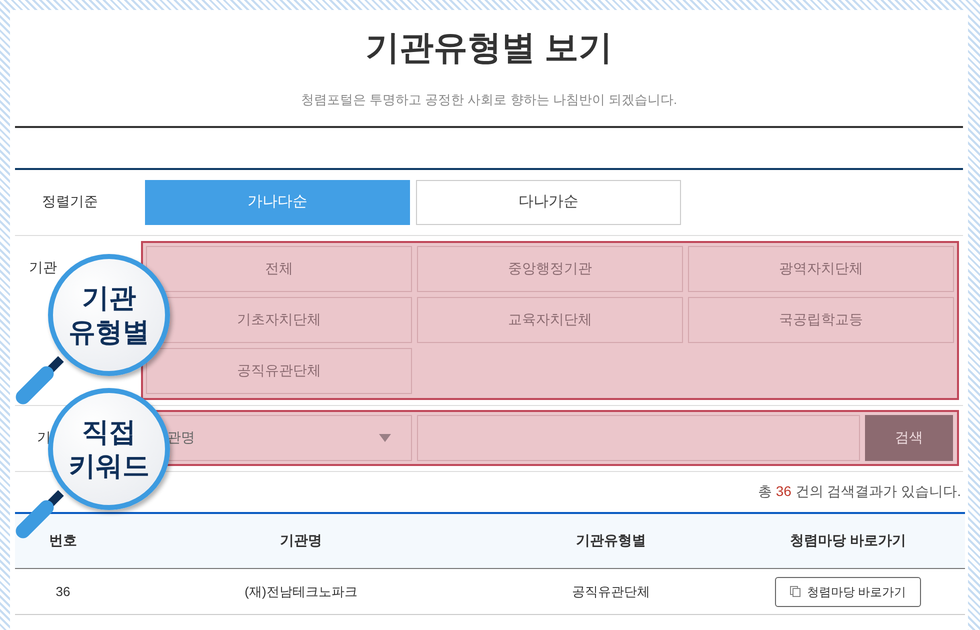 Image resolution: width=980 pixels, height=630 pixels. What do you see at coordinates (848, 540) in the screenshot?
I see `column-header: 청렴마당 바로가기` at bounding box center [848, 540].